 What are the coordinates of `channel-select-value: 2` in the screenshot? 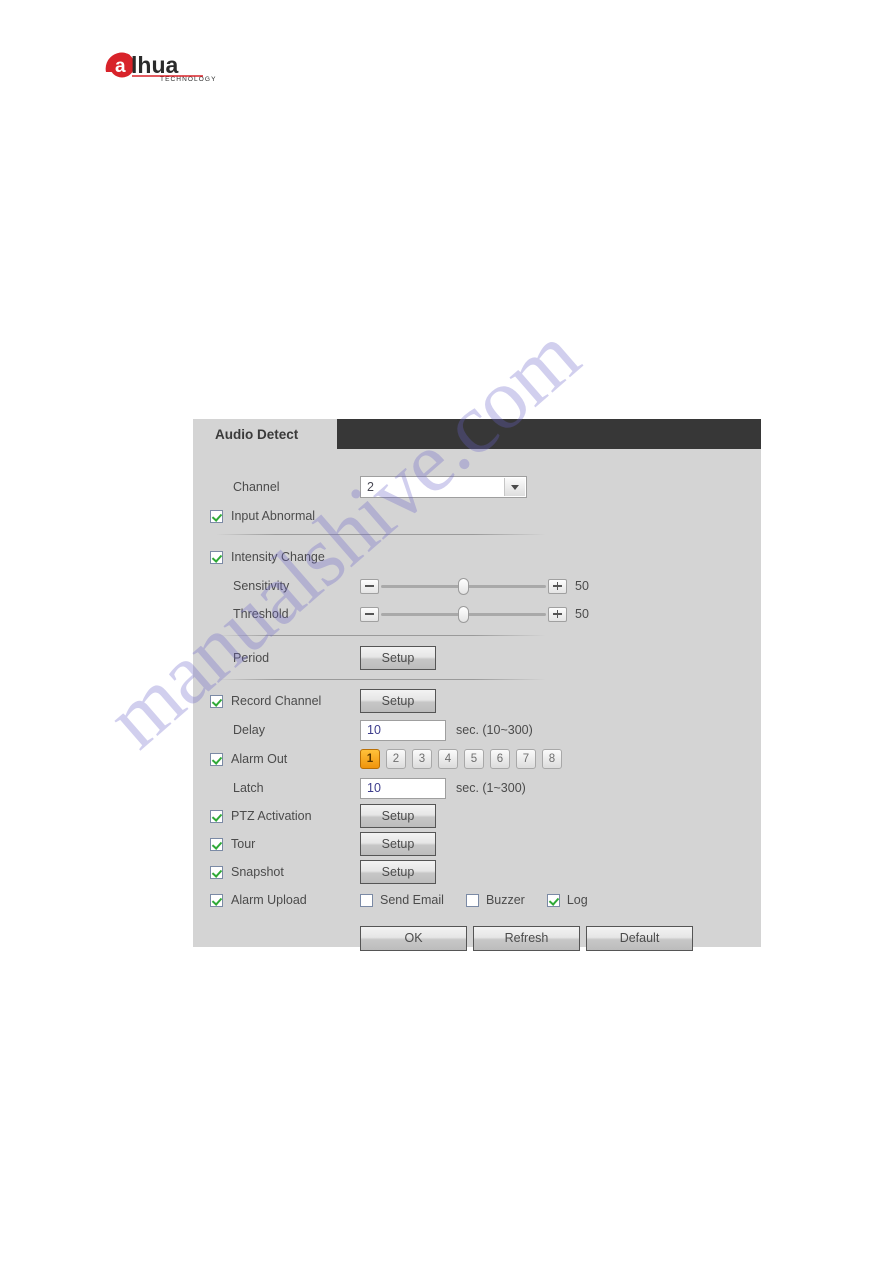 It's located at (370, 487).